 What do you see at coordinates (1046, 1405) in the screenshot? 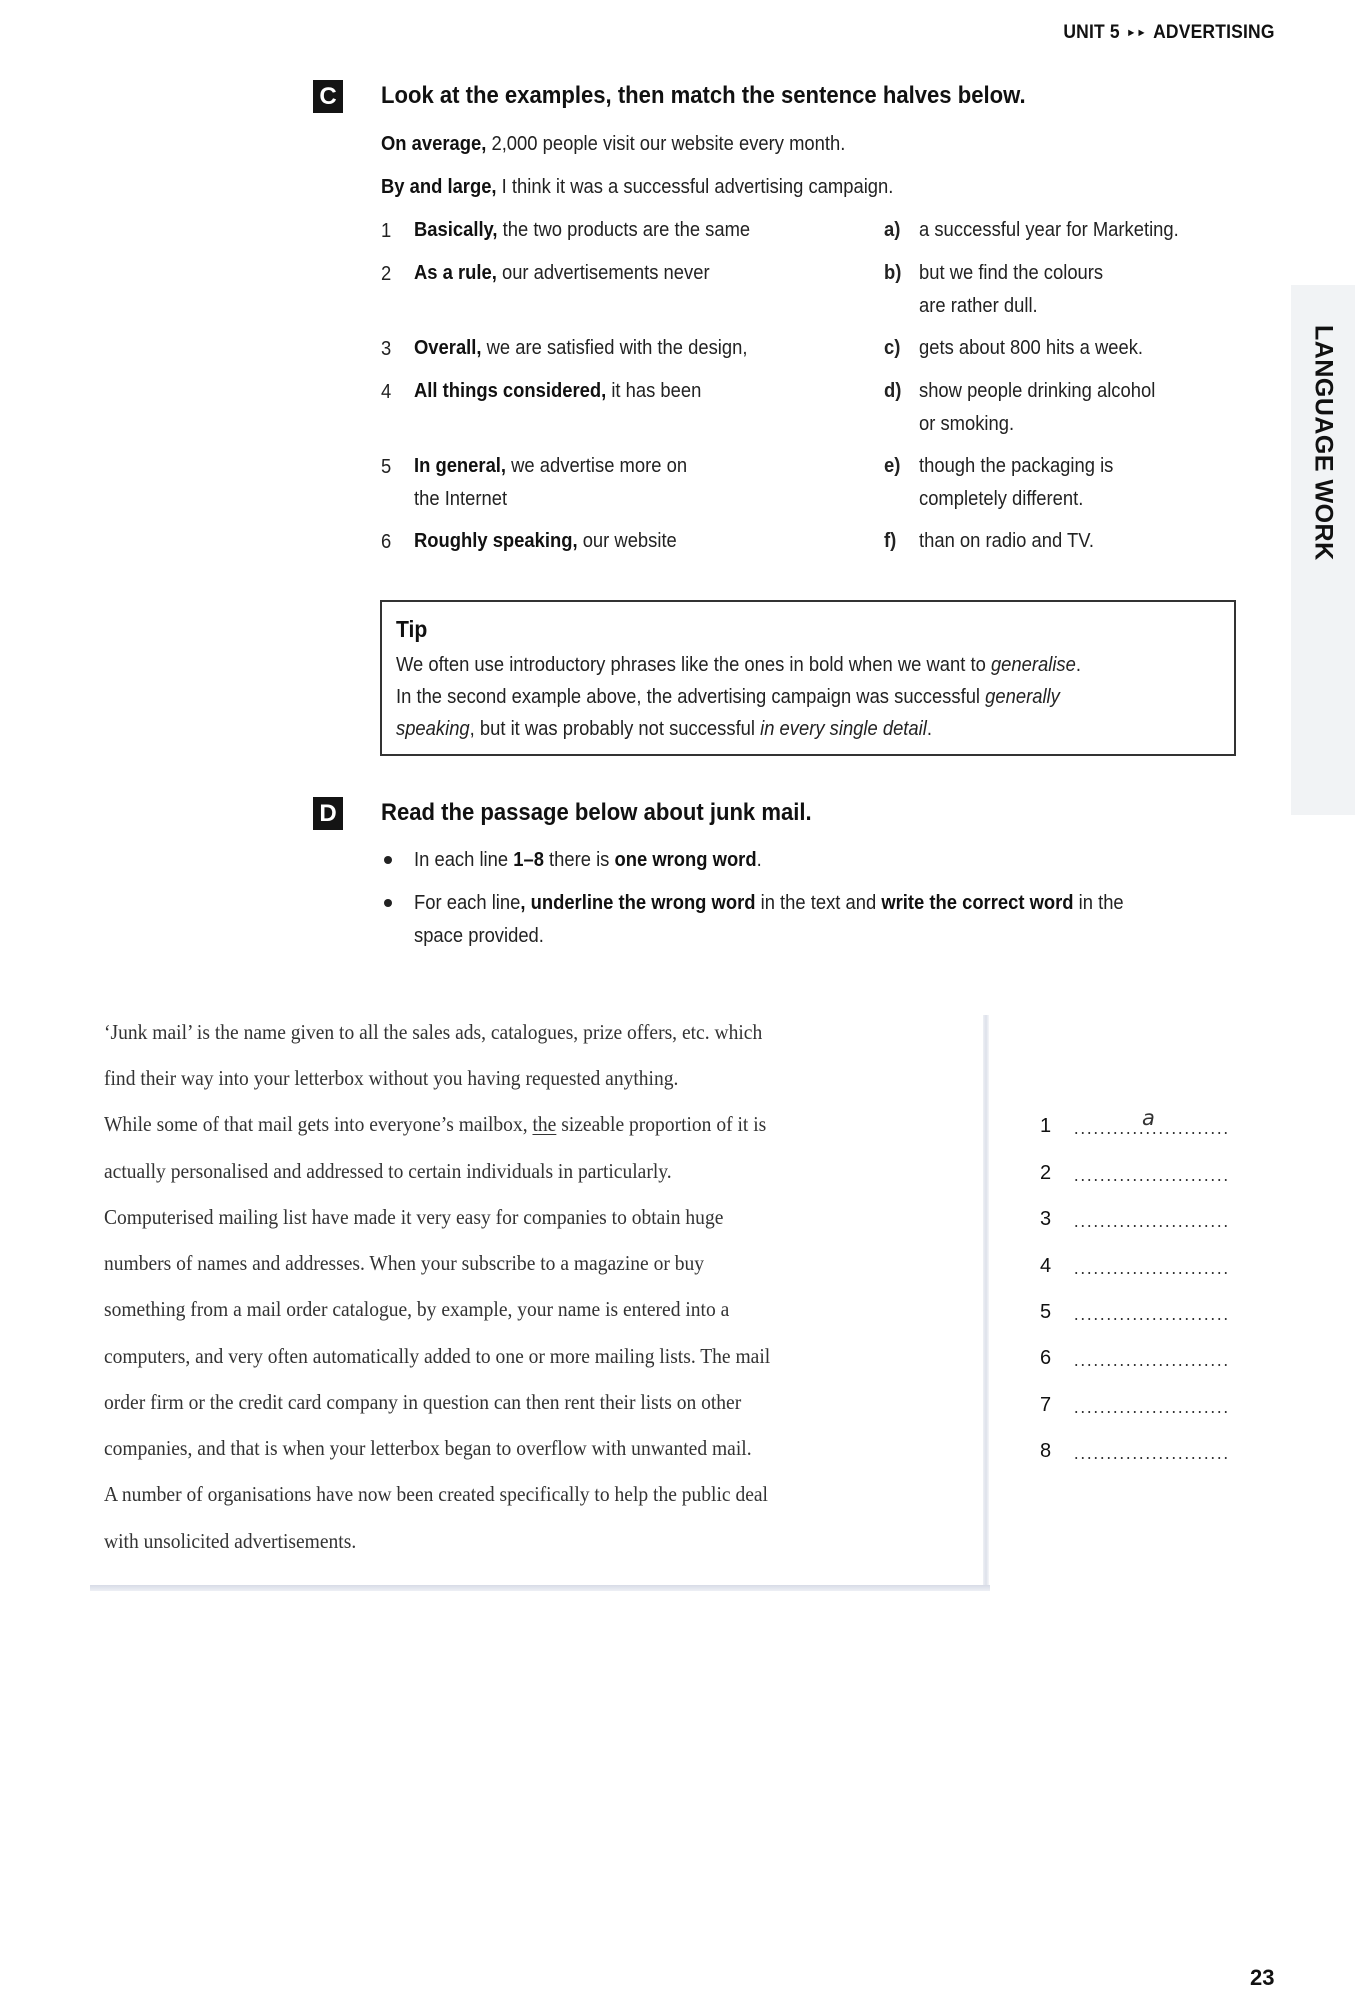
I see `answer-number: 7` at bounding box center [1046, 1405].